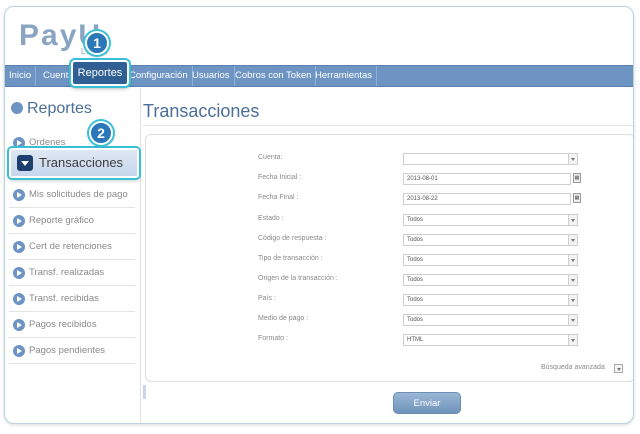 The height and width of the screenshot is (434, 640). What do you see at coordinates (389, 221) in the screenshot?
I see `form-row-estado: Estado : Todos` at bounding box center [389, 221].